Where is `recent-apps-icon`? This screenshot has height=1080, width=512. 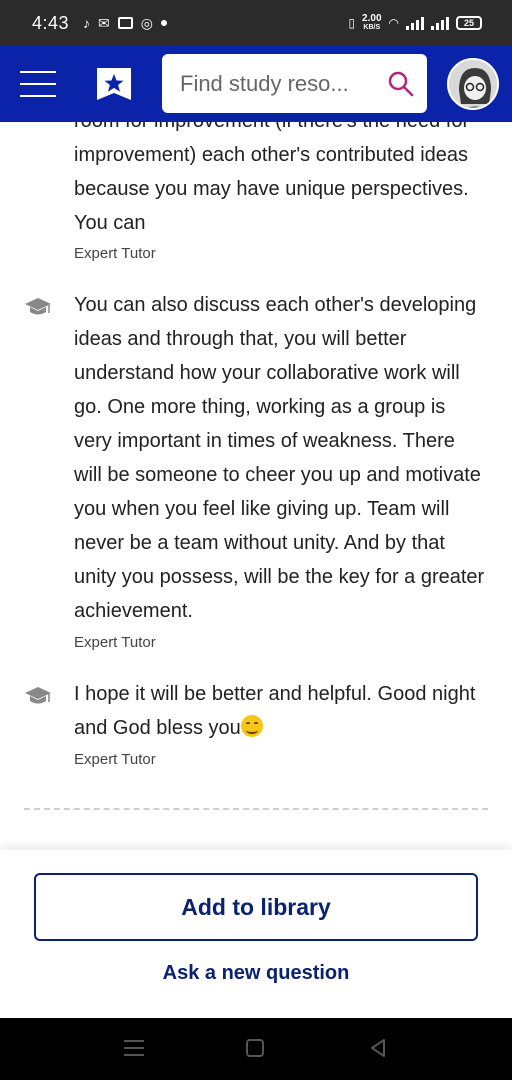
recent-apps-icon is located at coordinates (134, 1048).